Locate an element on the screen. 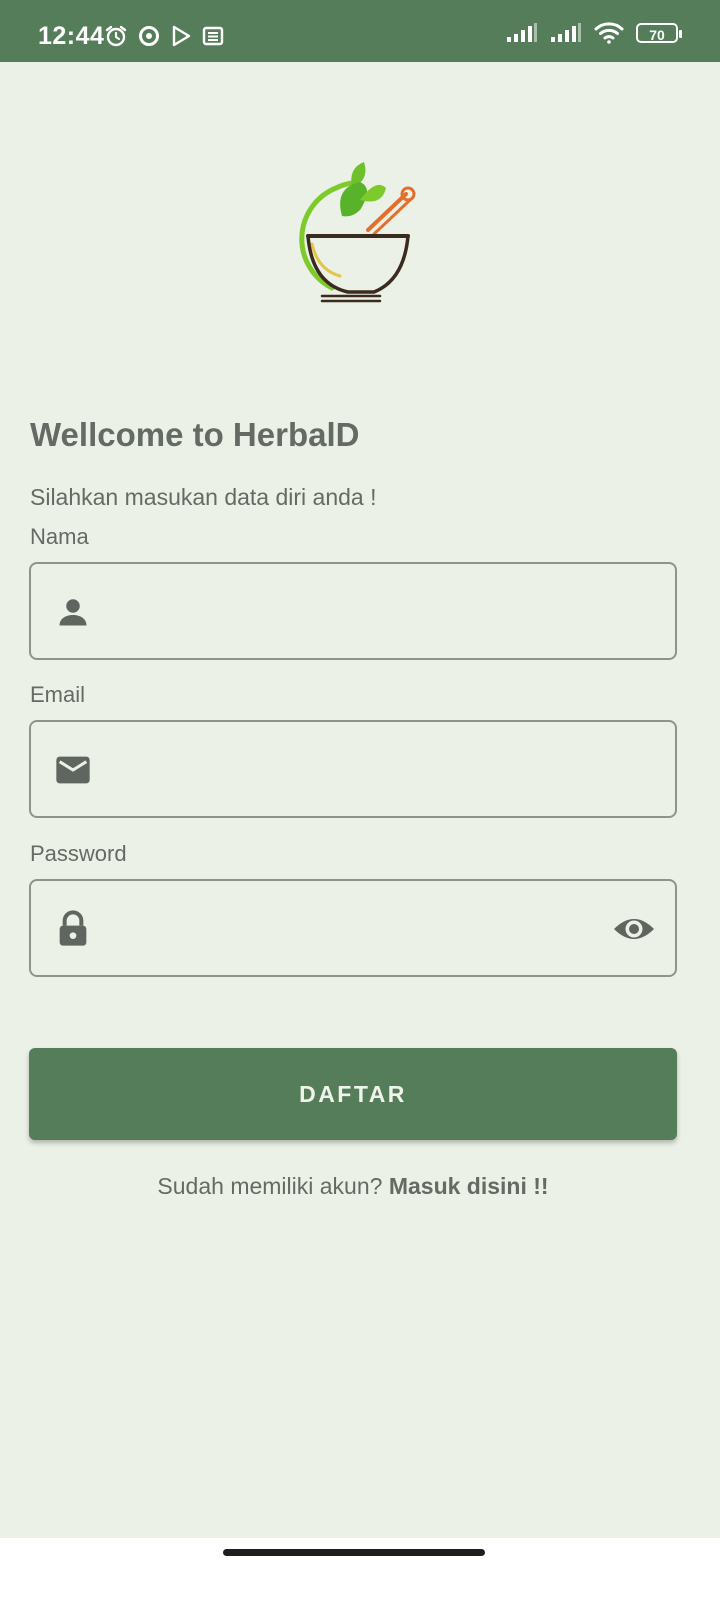 This screenshot has width=720, height=1600. password-label: Password is located at coordinates (78, 853).